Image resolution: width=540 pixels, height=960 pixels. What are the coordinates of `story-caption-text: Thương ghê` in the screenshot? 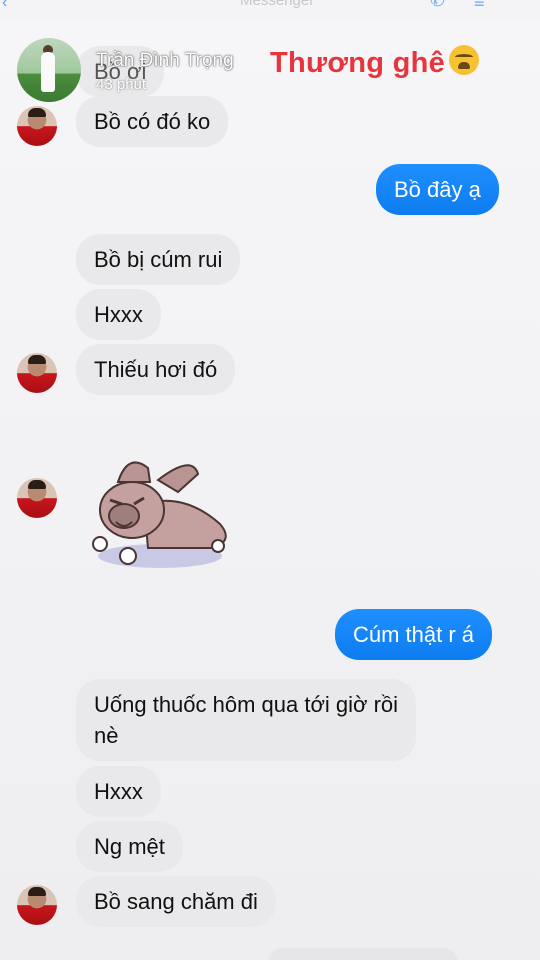 It's located at (358, 63).